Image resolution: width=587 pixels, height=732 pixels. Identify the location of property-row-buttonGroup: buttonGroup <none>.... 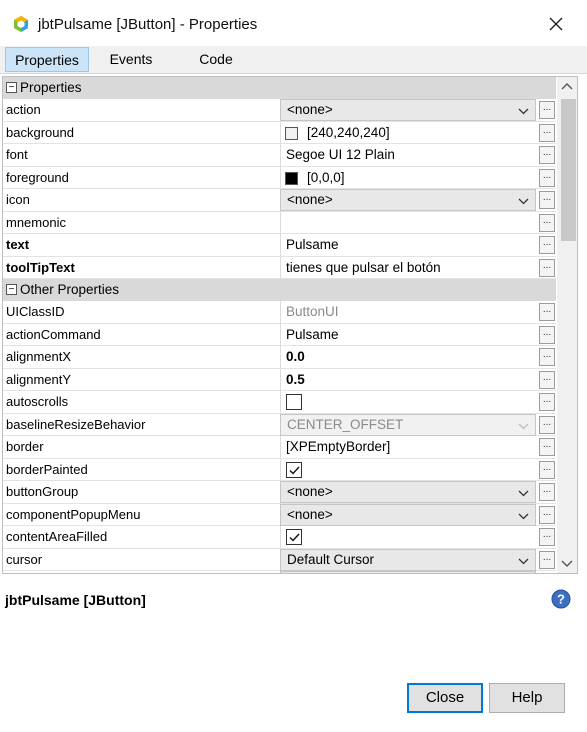
(279, 492).